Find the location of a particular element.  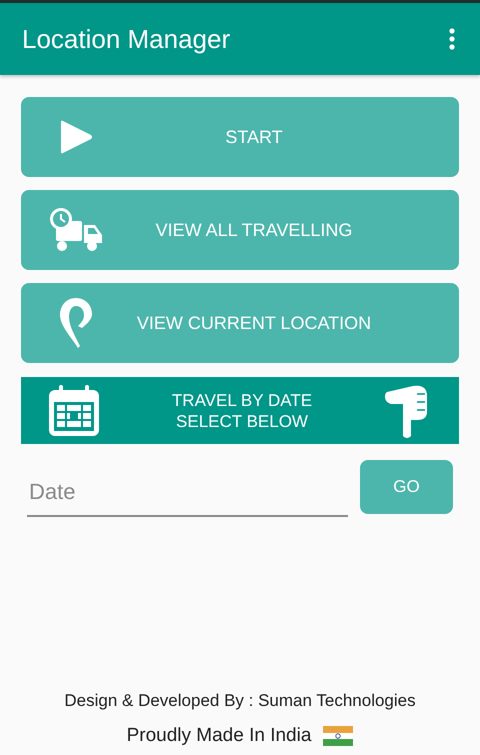

more-menu-icon is located at coordinates (452, 39).